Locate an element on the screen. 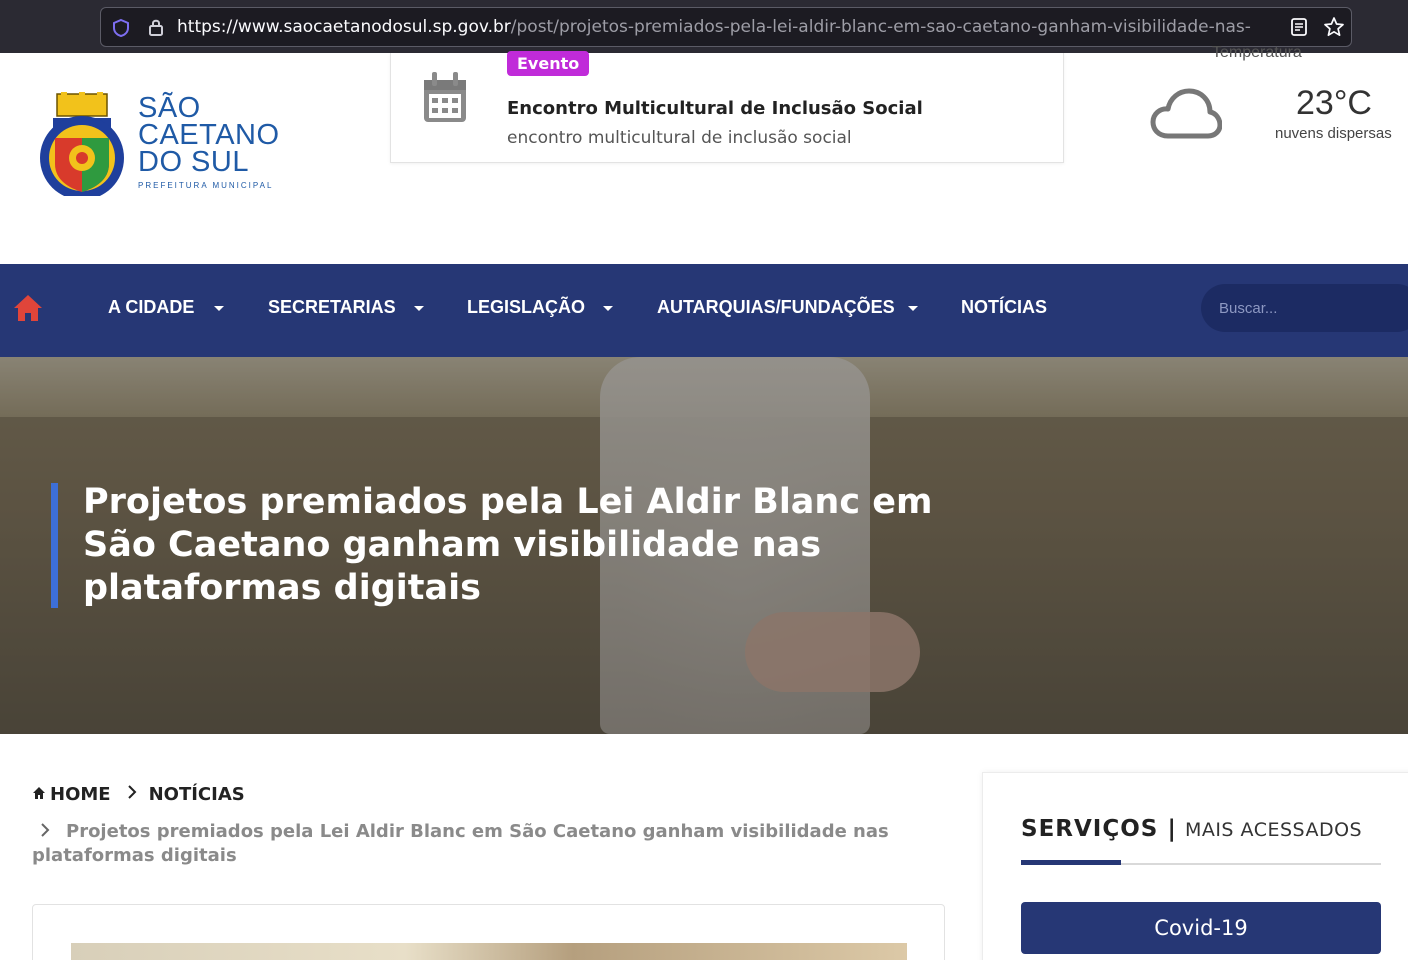 The height and width of the screenshot is (960, 1408). nav-item-autarquias-fundacoes: AUTARQUIAS/FUNDAÇÕES is located at coordinates (776, 307).